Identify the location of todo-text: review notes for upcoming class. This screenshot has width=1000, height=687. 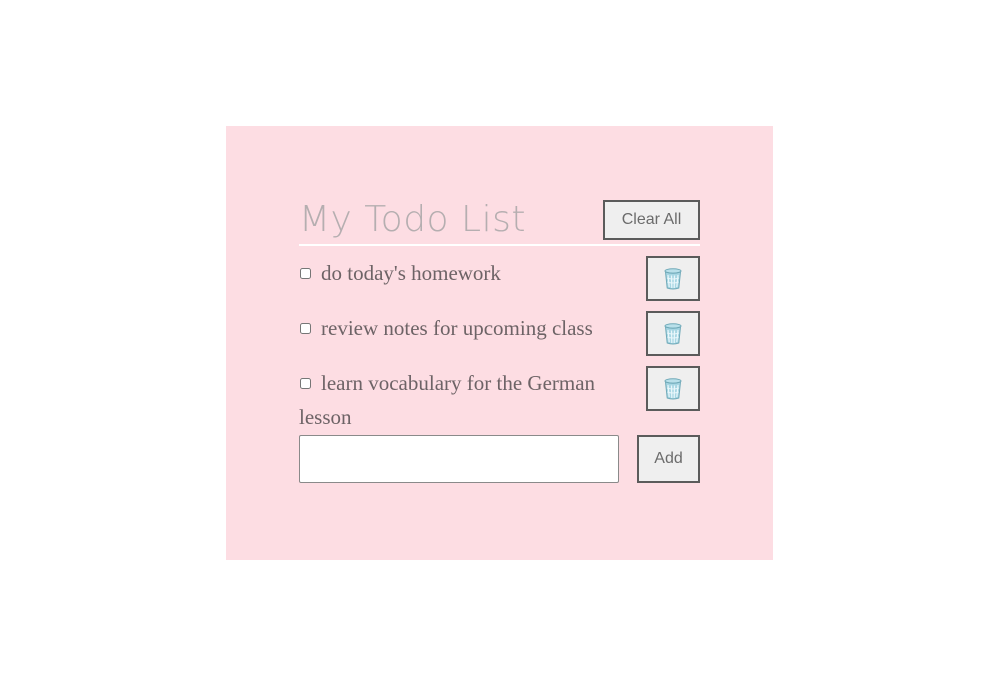
(457, 328).